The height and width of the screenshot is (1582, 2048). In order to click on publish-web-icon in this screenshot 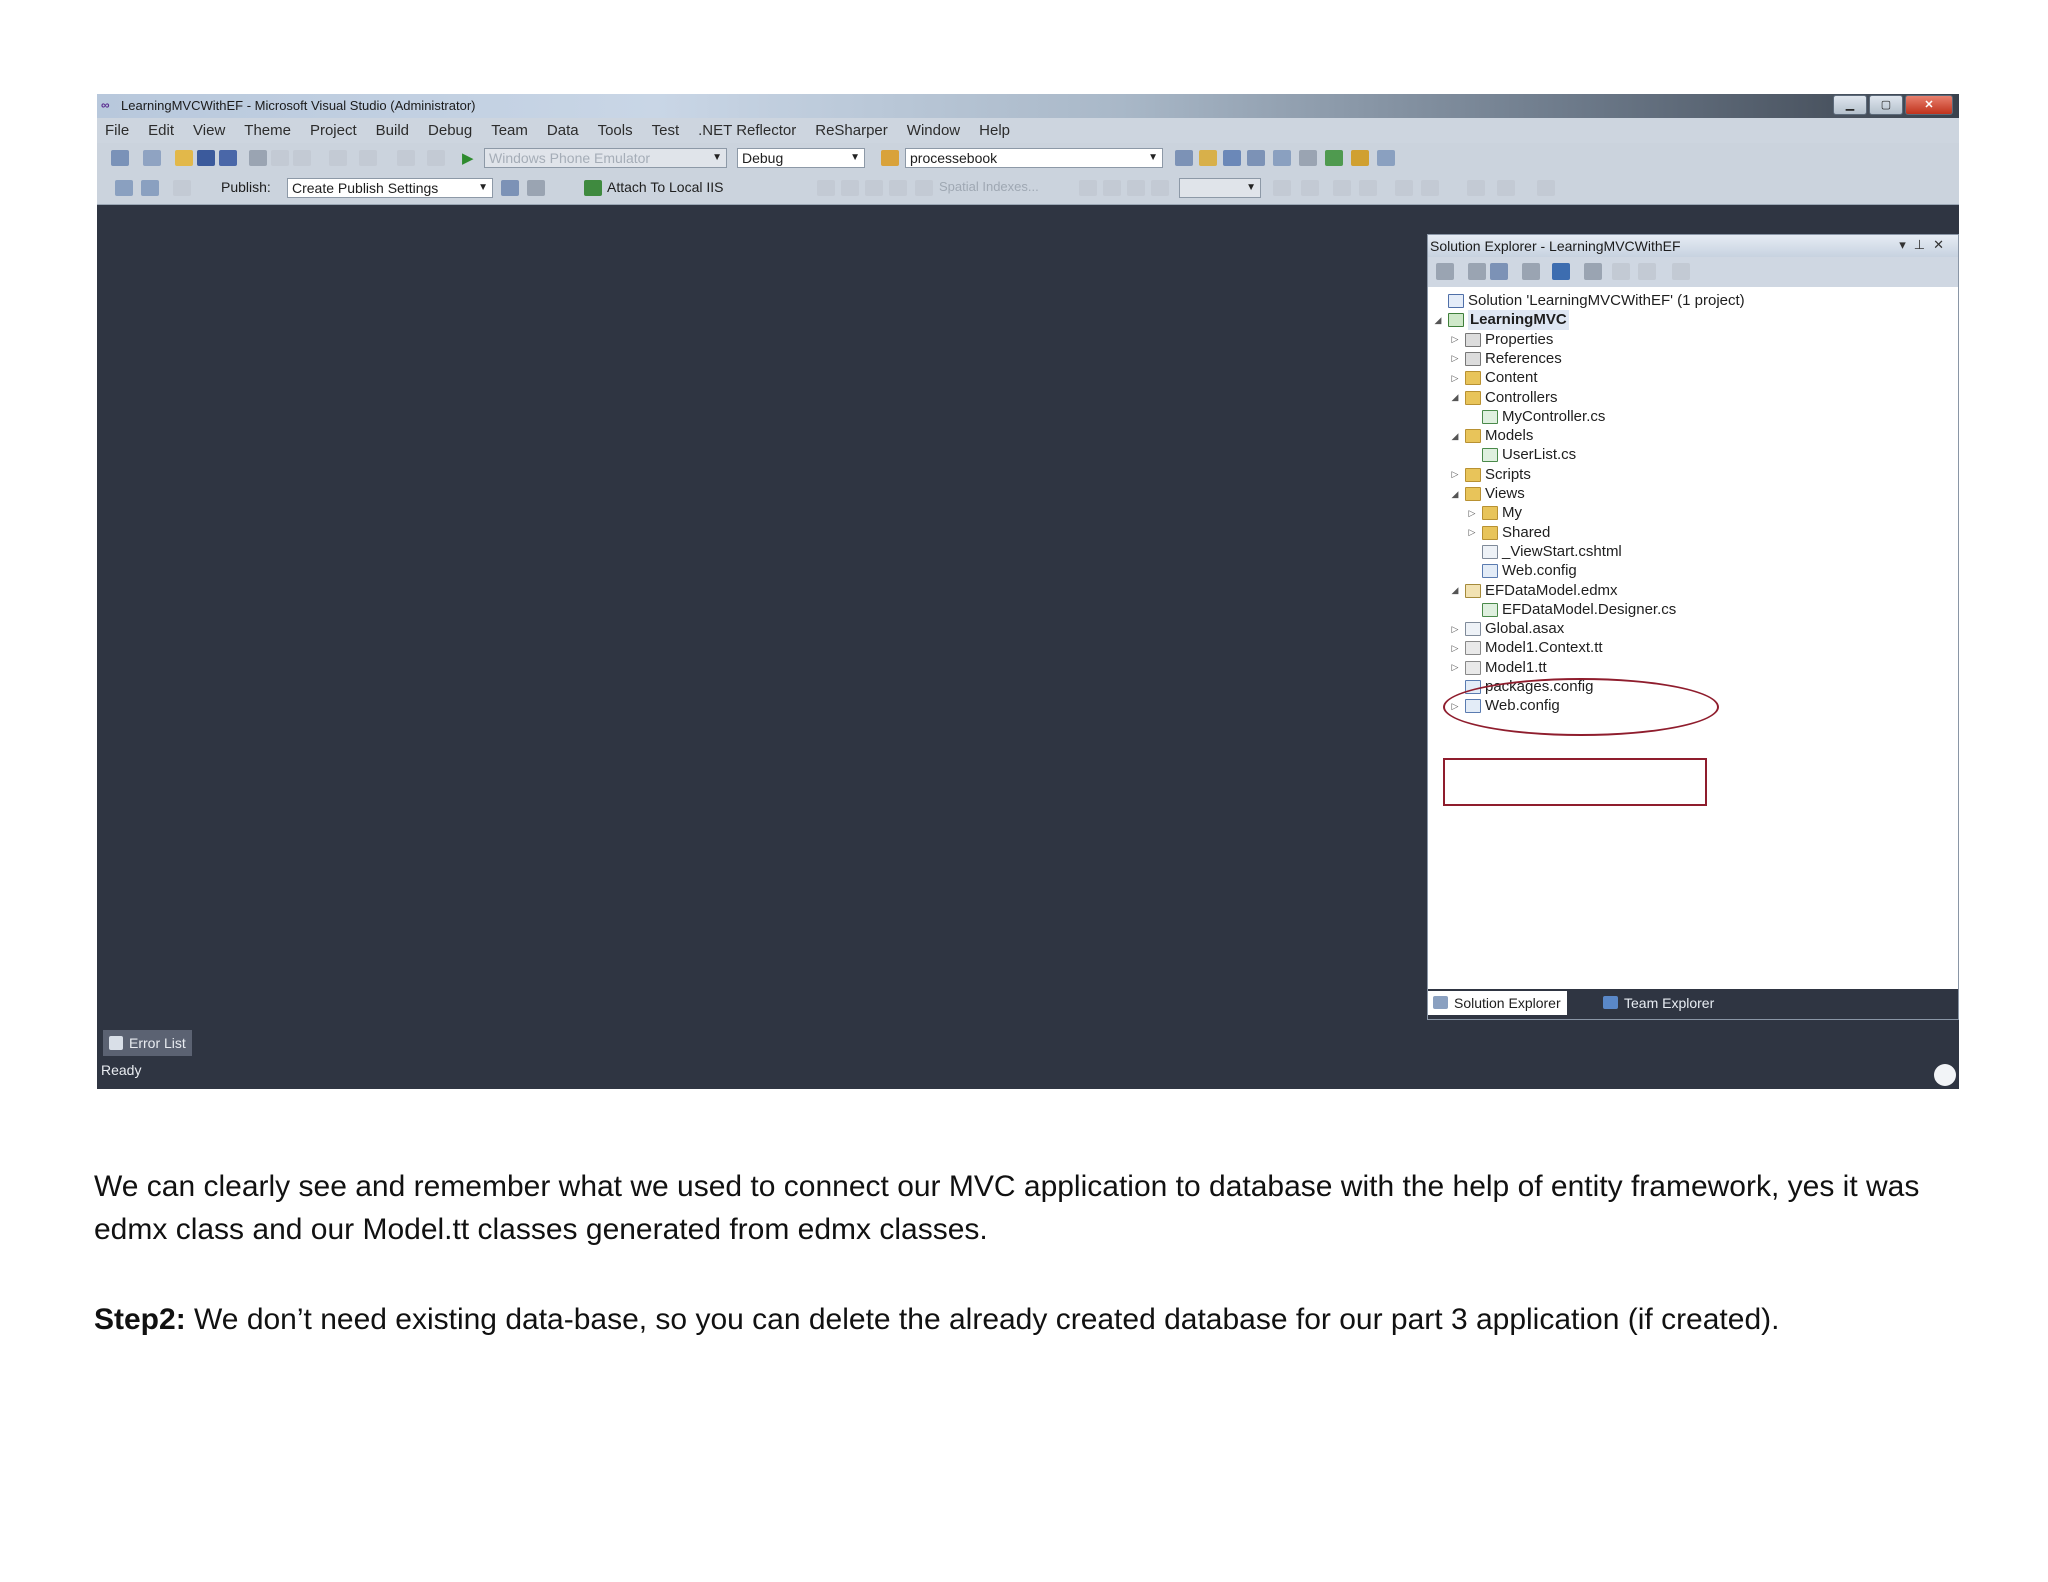, I will do `click(510, 188)`.